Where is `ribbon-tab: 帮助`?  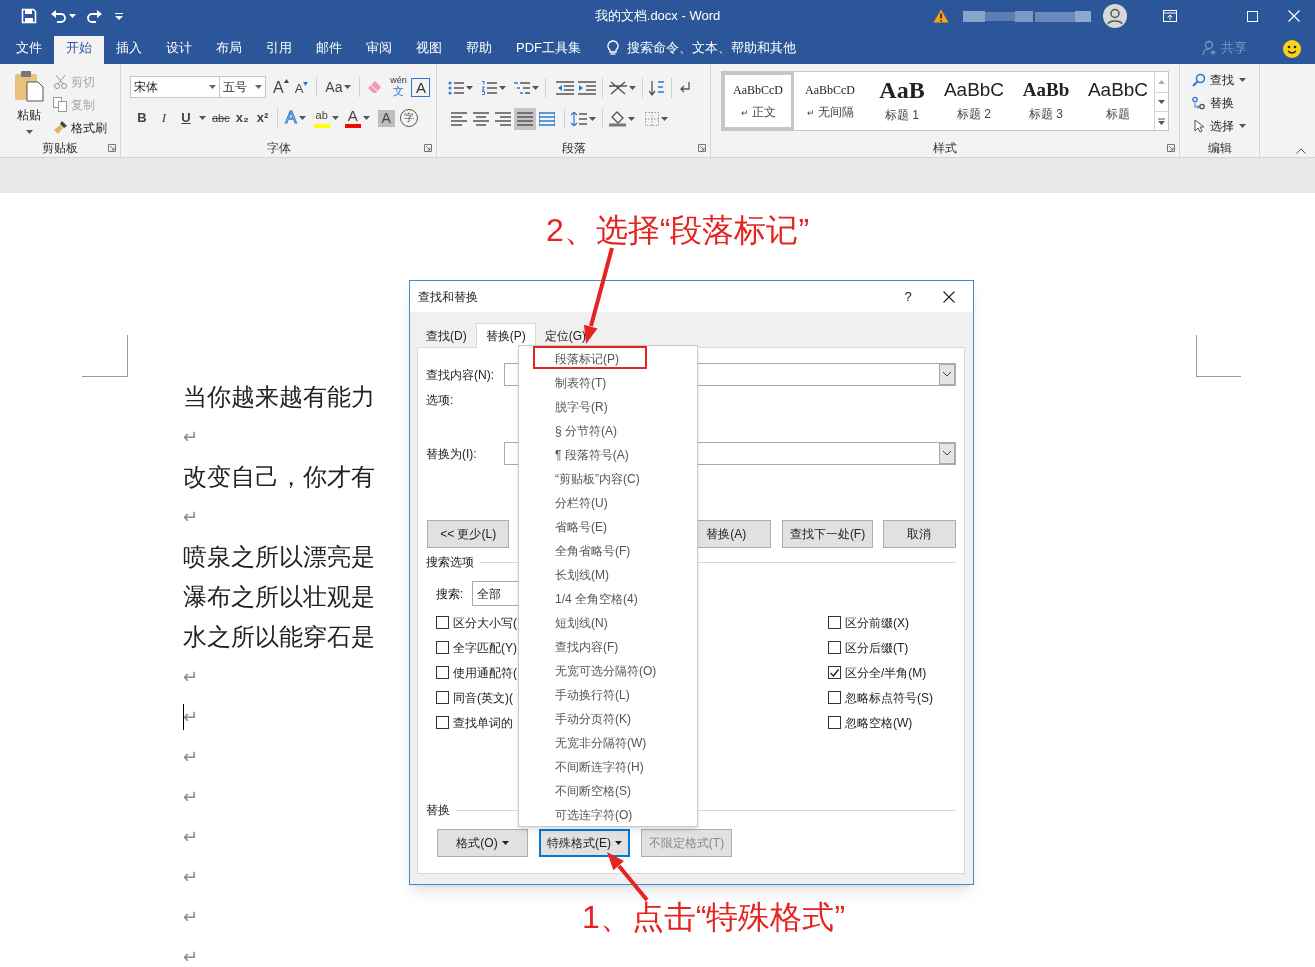
ribbon-tab: 帮助 is located at coordinates (479, 50).